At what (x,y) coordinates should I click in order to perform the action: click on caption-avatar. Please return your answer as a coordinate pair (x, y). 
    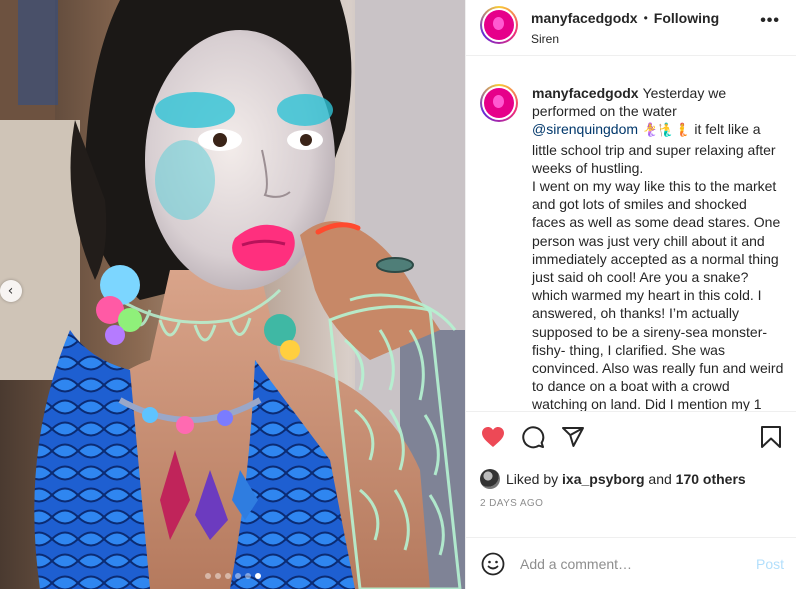
    Looking at the image, I should click on (499, 103).